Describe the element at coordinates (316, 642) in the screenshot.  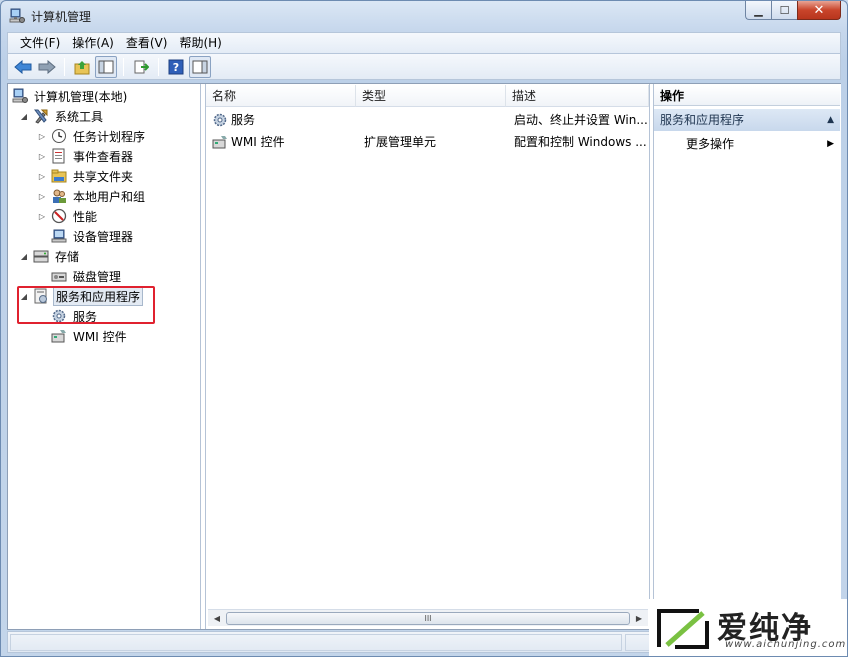
I see `status-segment` at that location.